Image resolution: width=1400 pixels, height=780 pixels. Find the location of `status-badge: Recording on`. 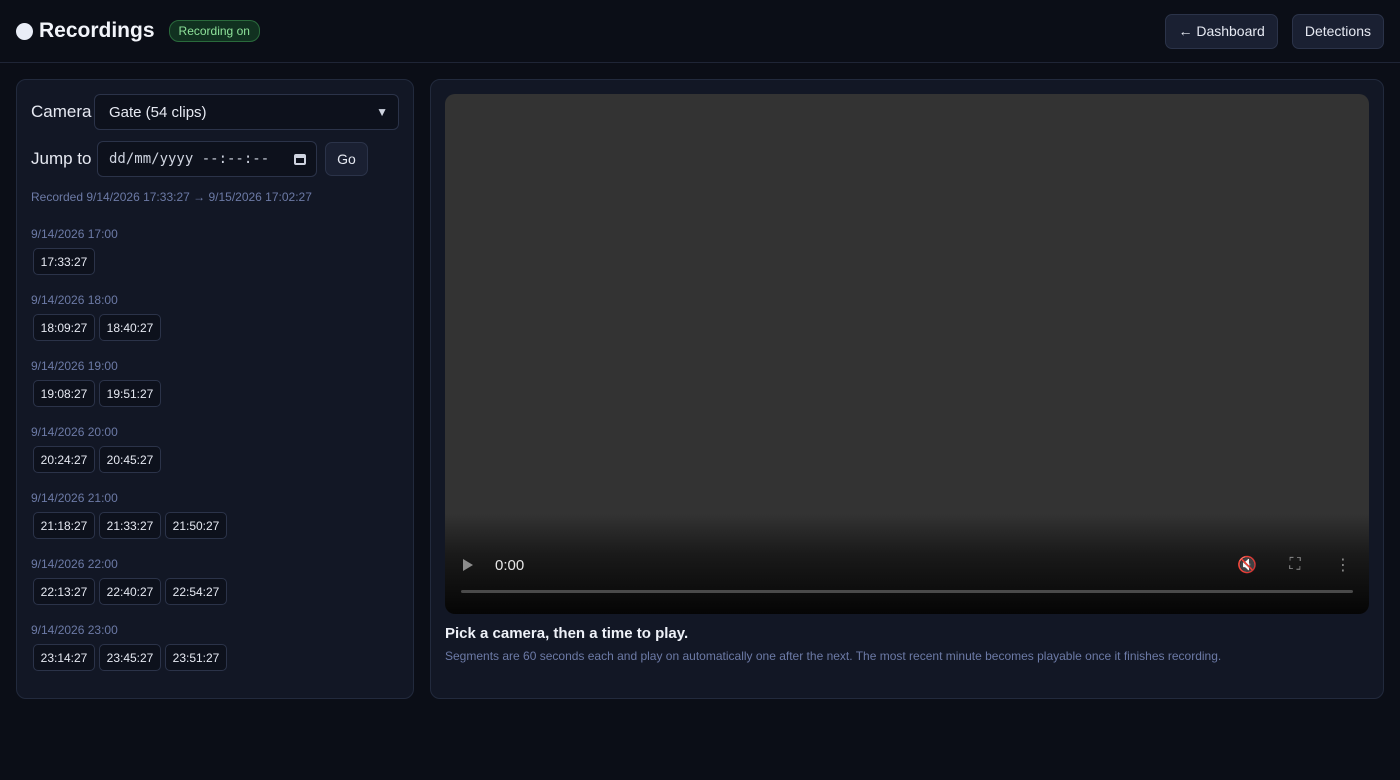

status-badge: Recording on is located at coordinates (214, 31).